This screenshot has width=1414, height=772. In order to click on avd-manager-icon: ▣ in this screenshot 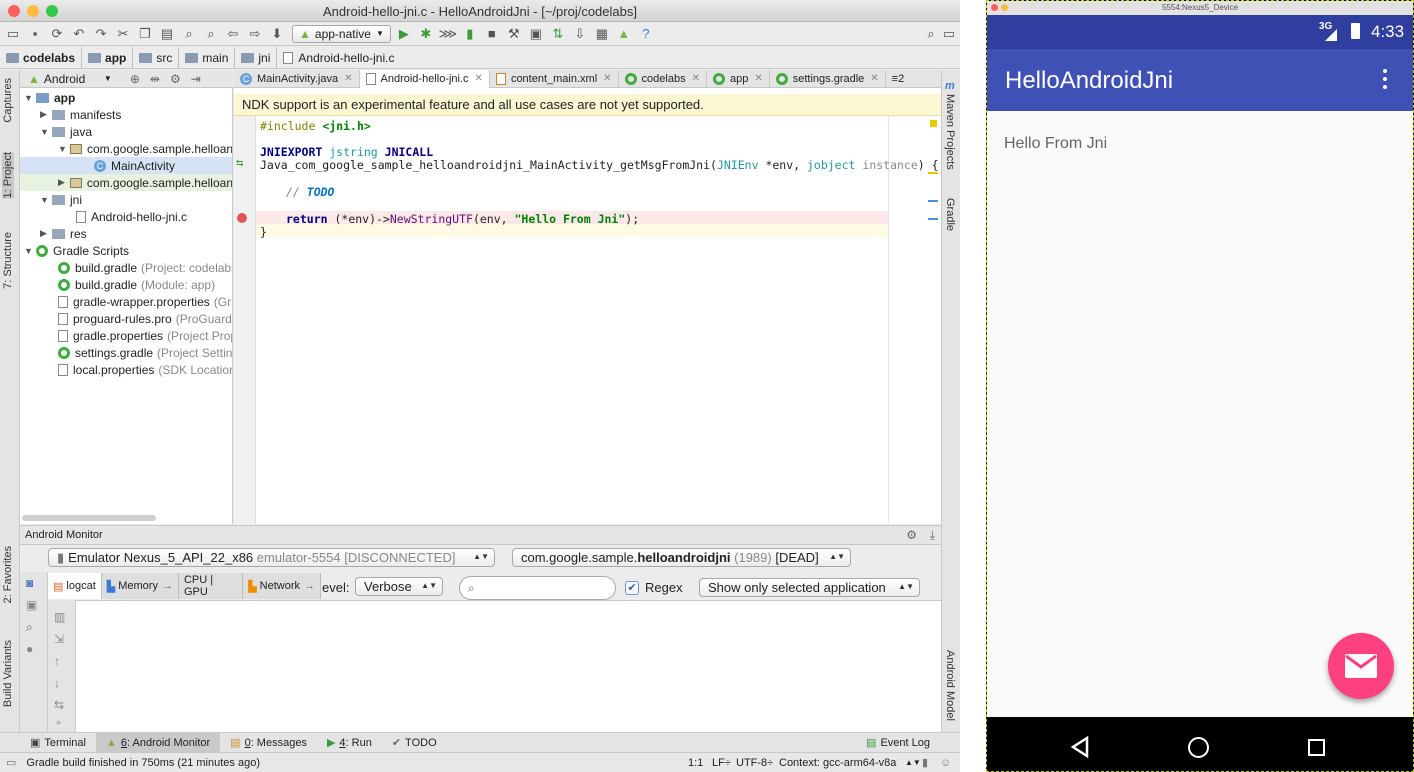, I will do `click(536, 34)`.